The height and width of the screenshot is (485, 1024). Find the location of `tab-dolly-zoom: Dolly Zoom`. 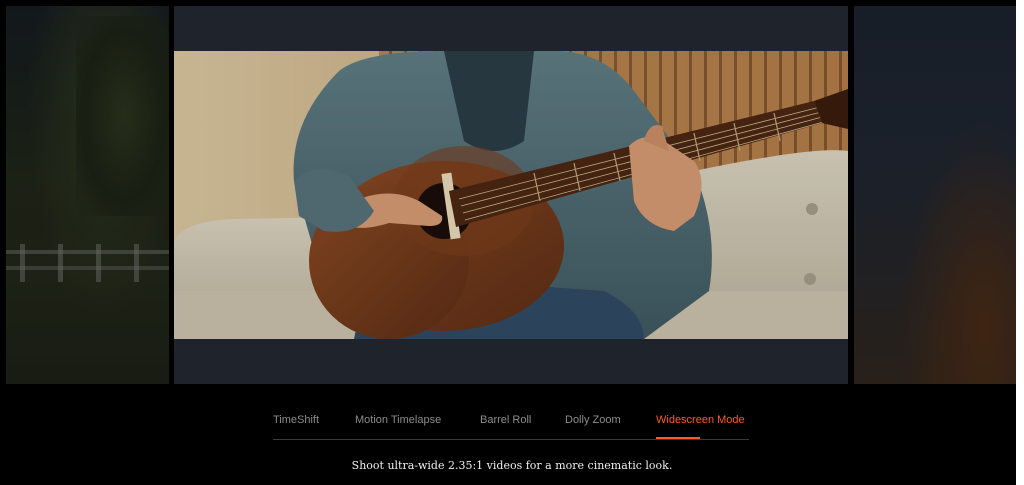

tab-dolly-zoom: Dolly Zoom is located at coordinates (593, 420).